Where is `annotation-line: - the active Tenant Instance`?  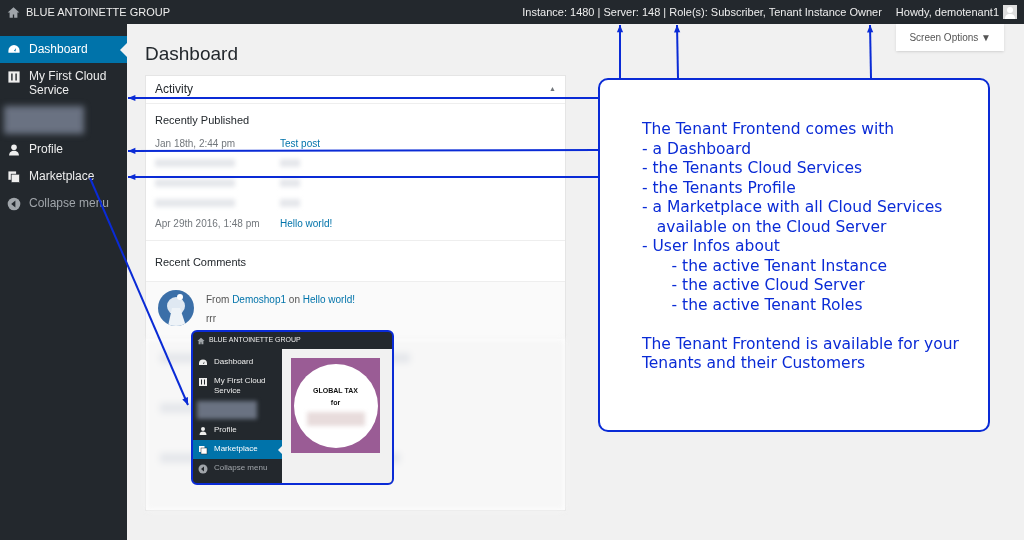
annotation-line: - the active Tenant Instance is located at coordinates (779, 266).